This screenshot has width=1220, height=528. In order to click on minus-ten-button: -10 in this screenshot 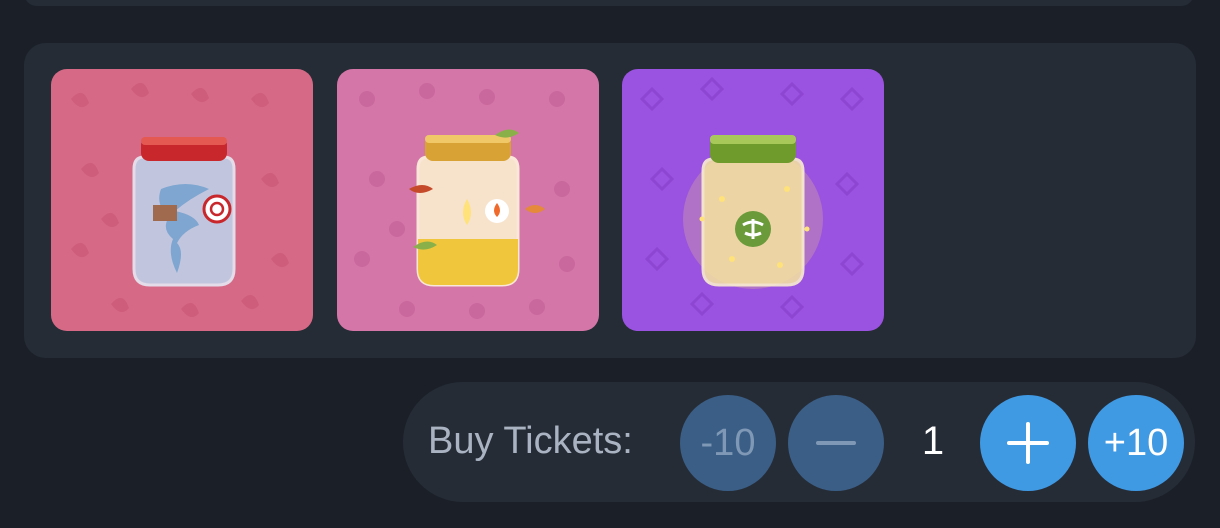, I will do `click(728, 443)`.